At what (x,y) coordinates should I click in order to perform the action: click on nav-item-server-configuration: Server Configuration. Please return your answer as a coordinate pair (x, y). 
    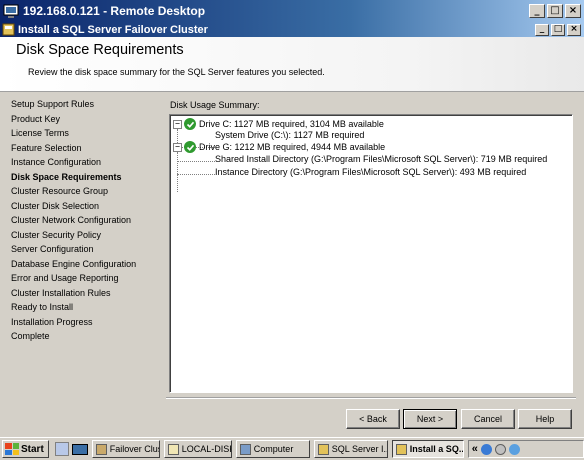
    Looking at the image, I should click on (52, 249).